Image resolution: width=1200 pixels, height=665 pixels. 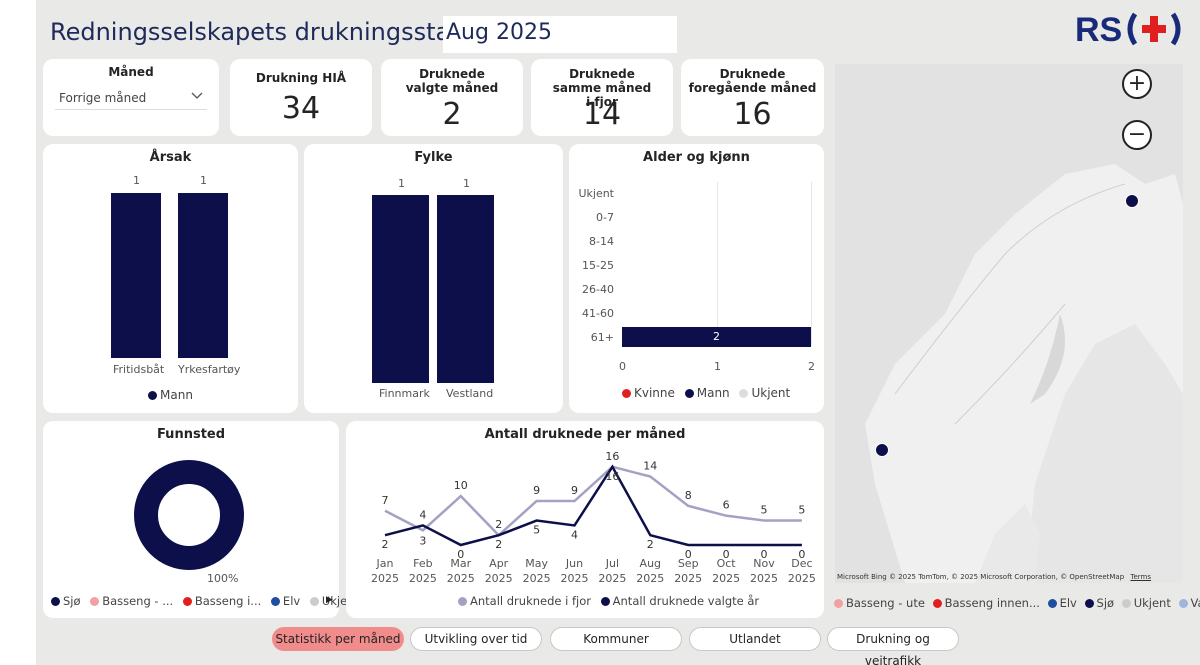 I want to click on map-point-finnmark, so click(x=1132, y=201).